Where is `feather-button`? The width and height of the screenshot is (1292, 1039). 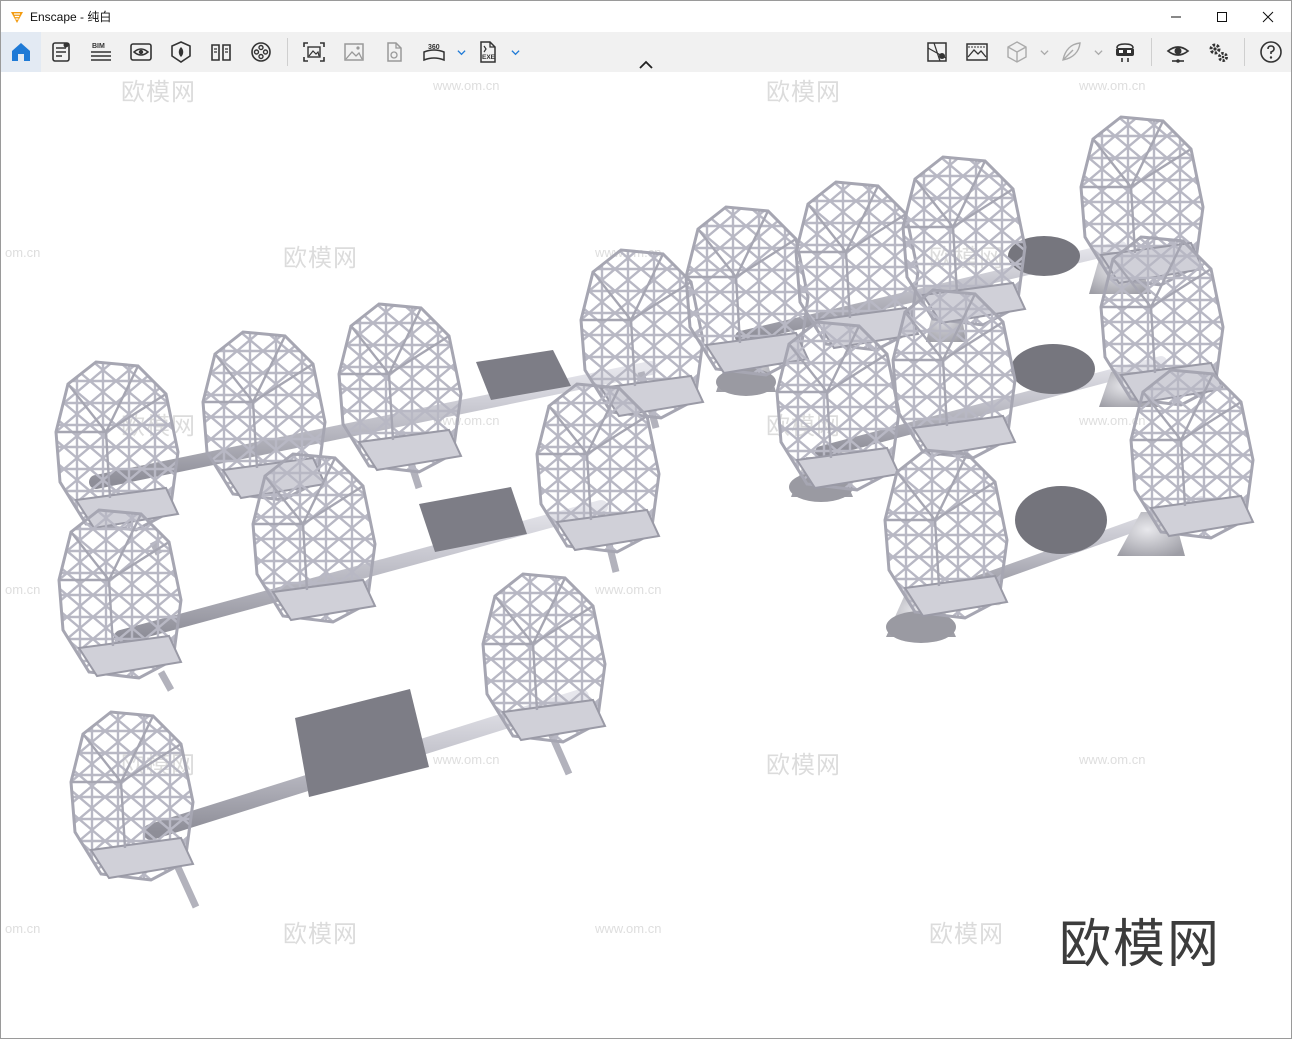
feather-button is located at coordinates (1071, 52).